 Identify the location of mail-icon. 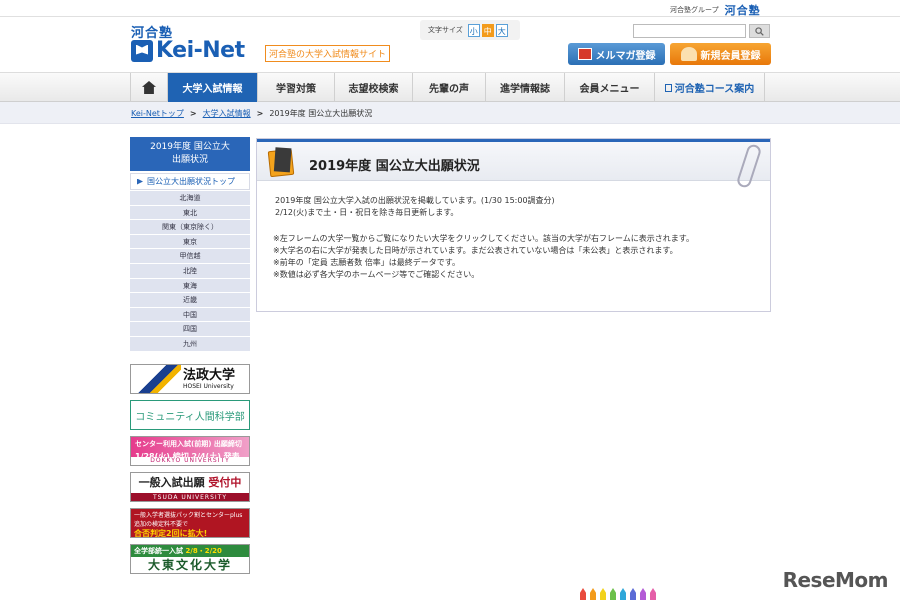
(584, 54).